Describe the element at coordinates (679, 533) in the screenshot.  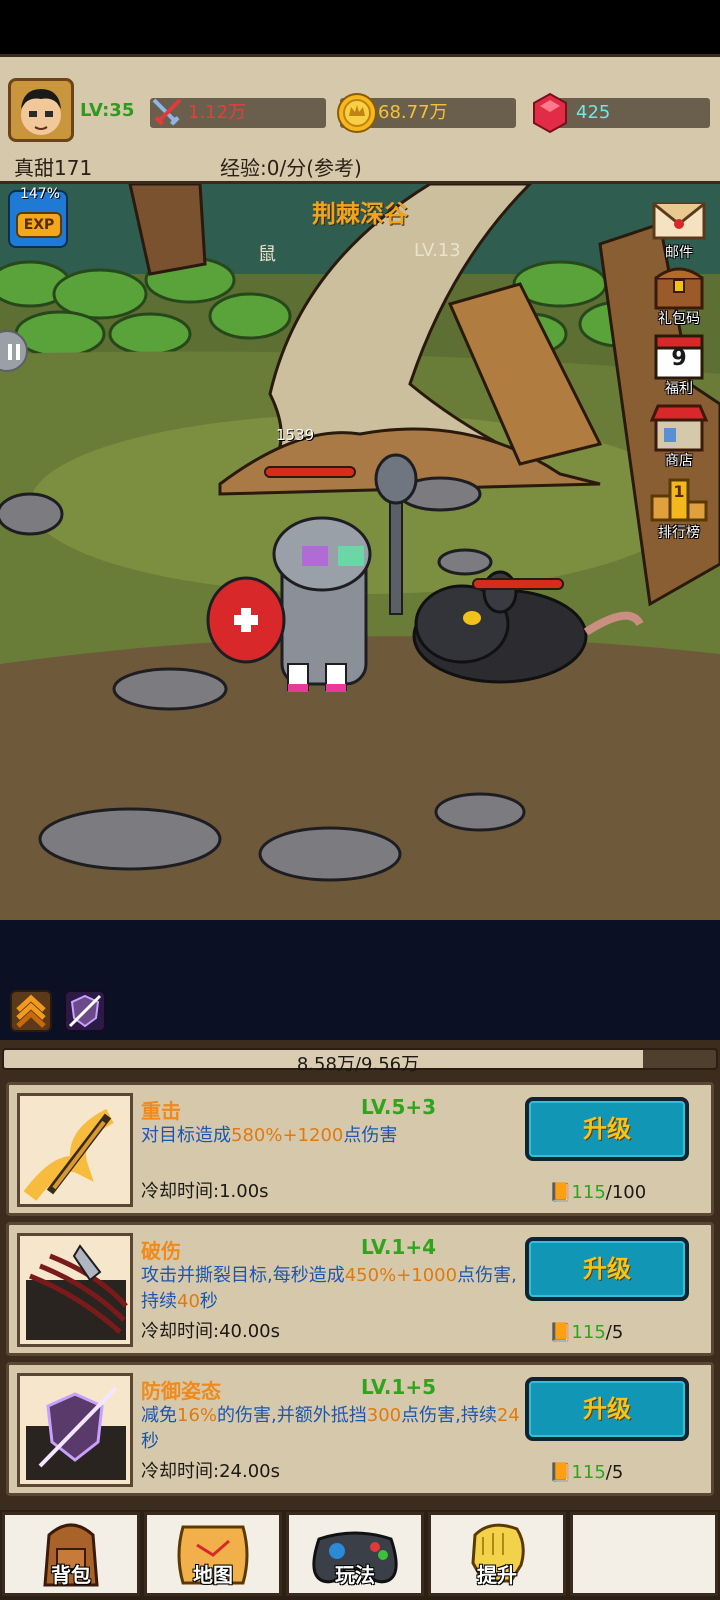
I see `leaderboard-label: 排行榜` at that location.